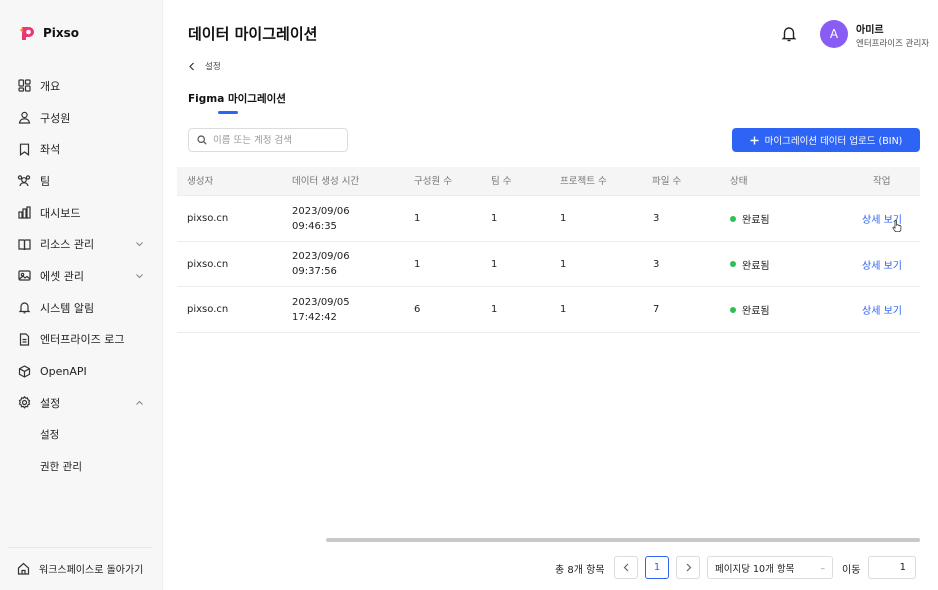 The width and height of the screenshot is (938, 590). I want to click on goto-label: 이동, so click(851, 570).